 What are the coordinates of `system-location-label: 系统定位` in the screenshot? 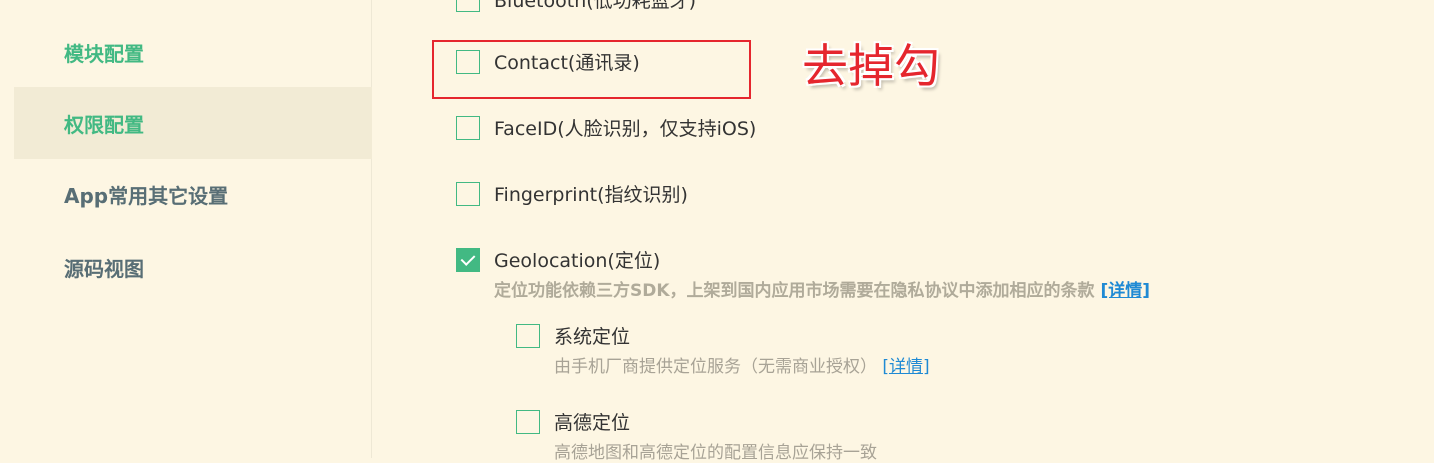 It's located at (592, 337).